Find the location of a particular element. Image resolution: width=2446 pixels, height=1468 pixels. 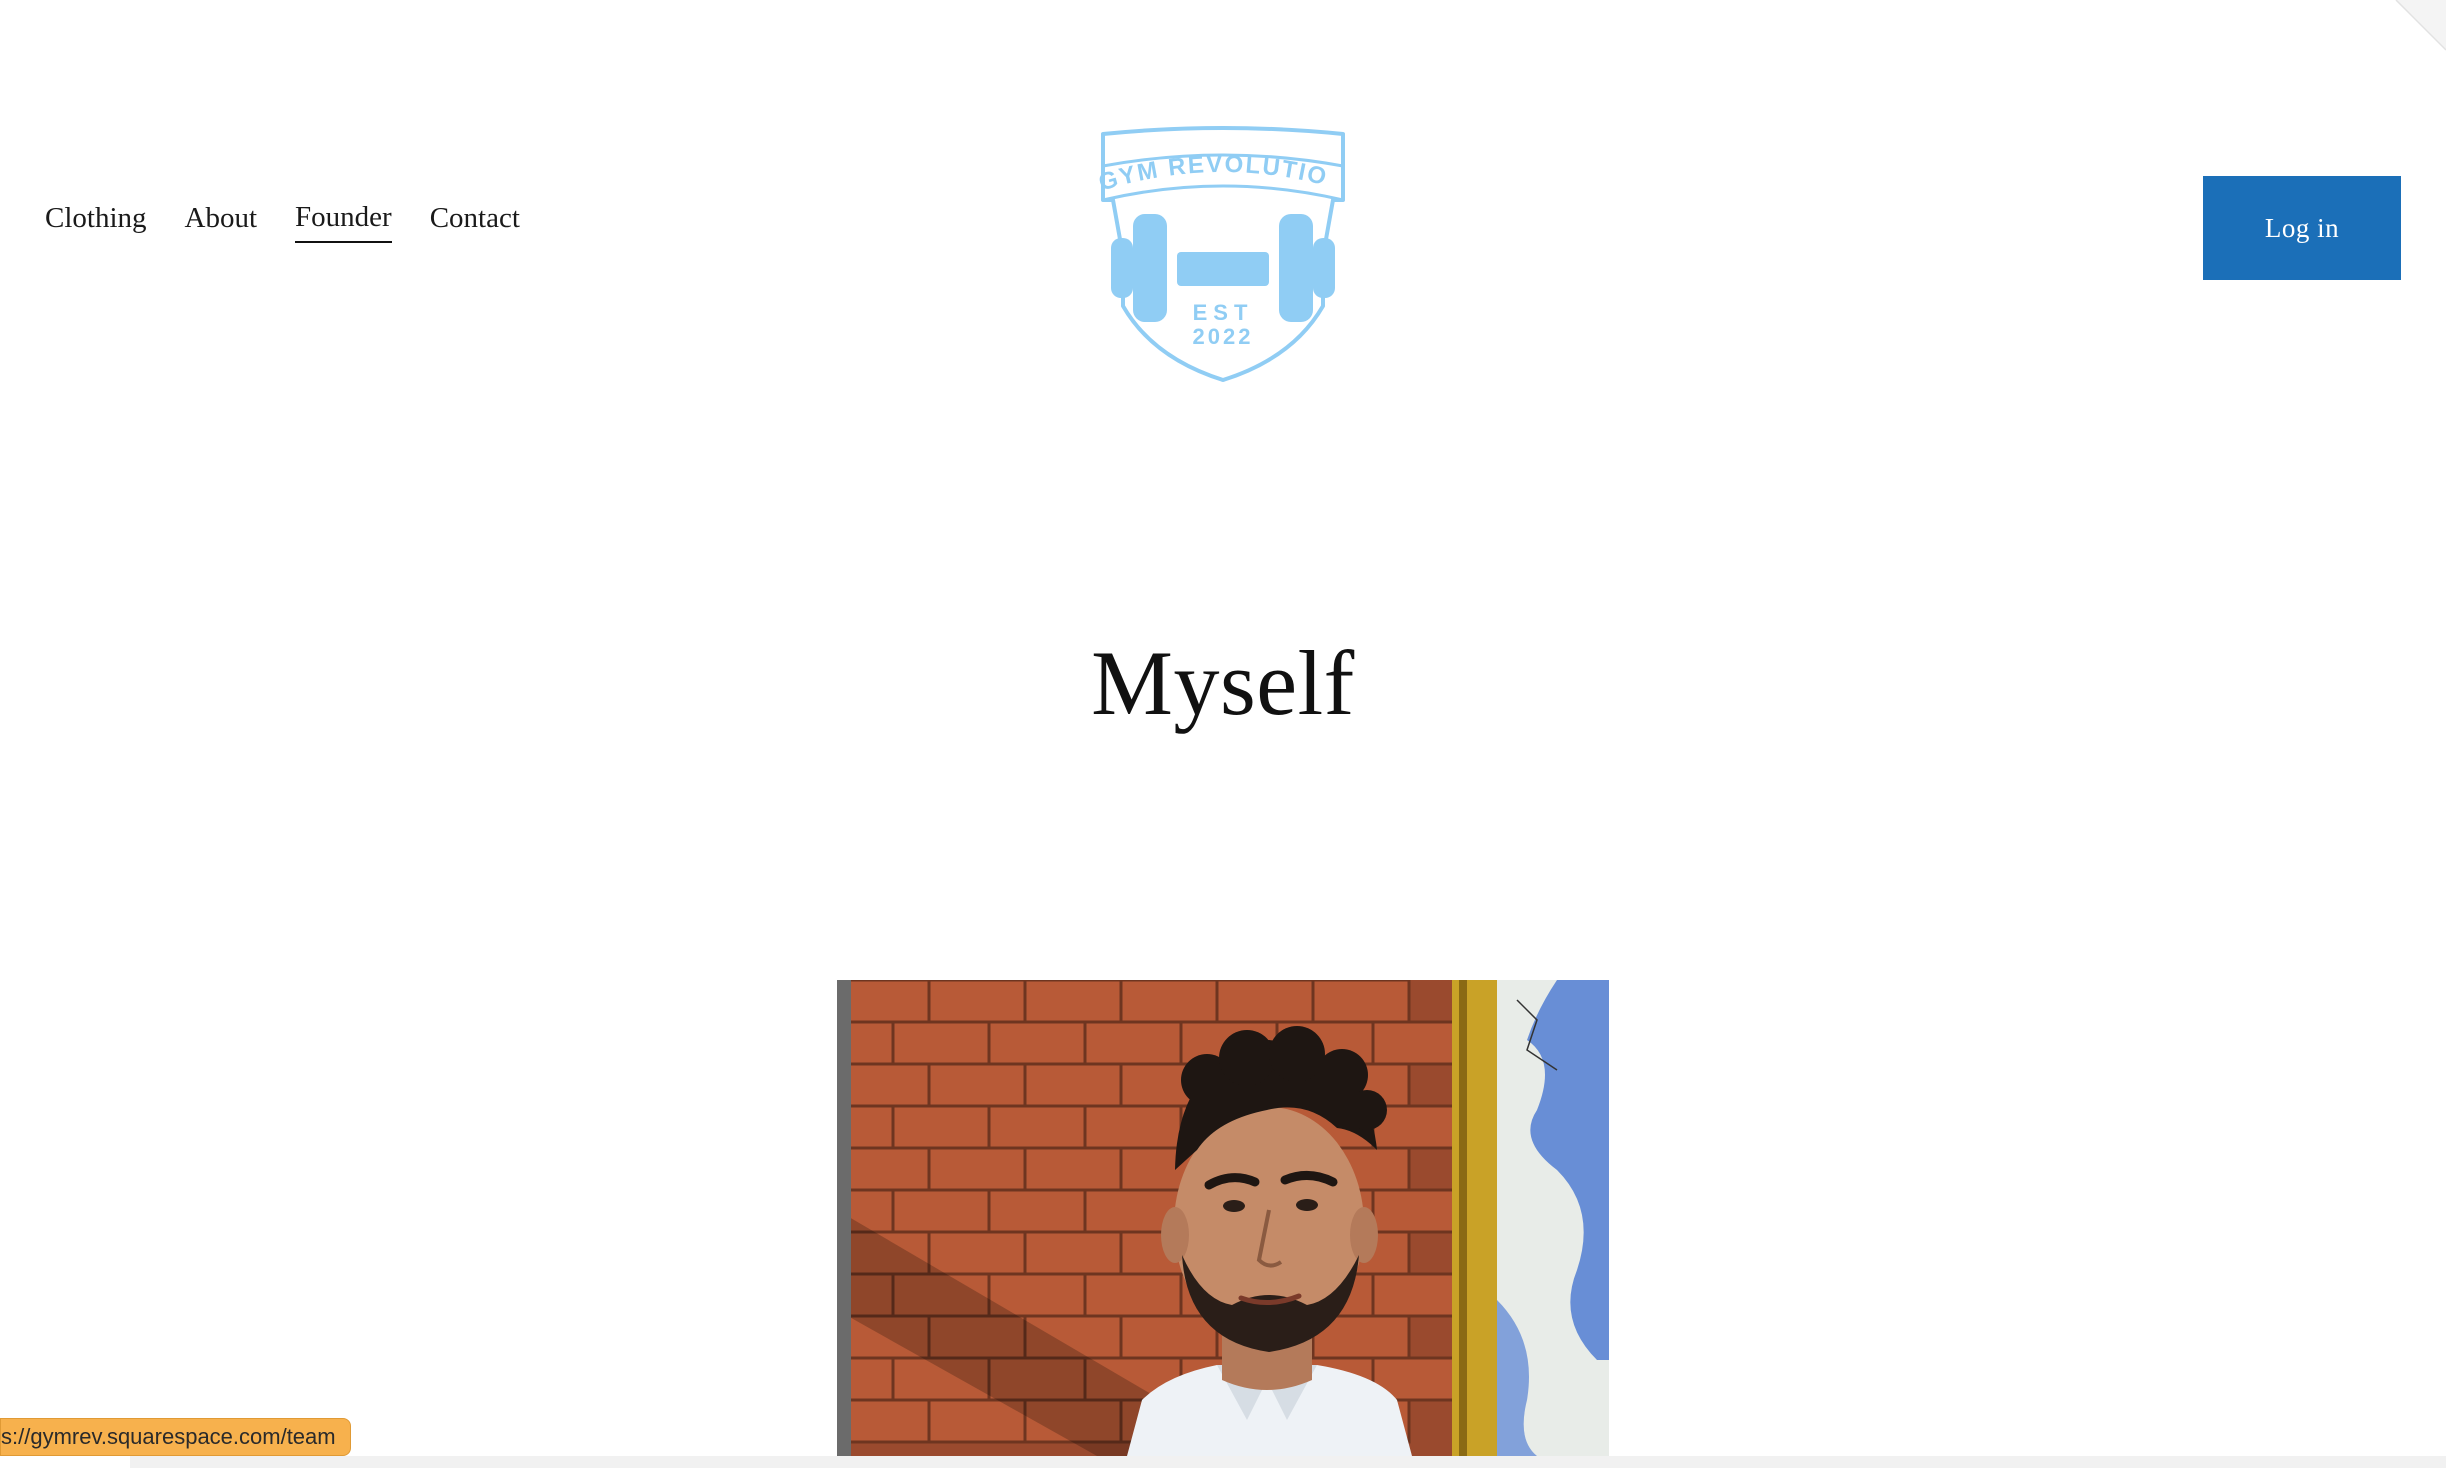

main-nav: Clothing About Founder Contact is located at coordinates (282, 221).